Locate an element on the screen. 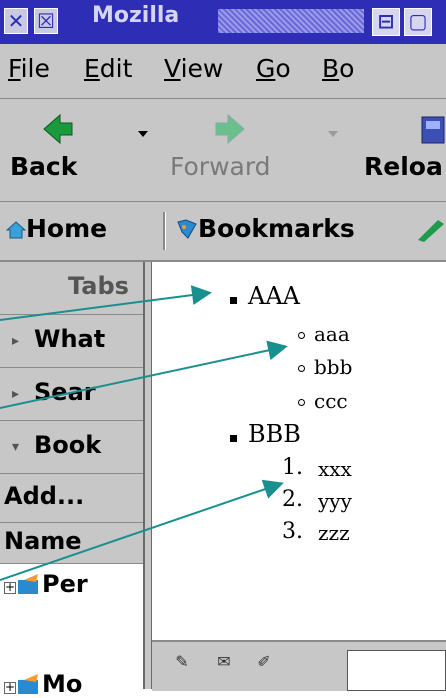 The height and width of the screenshot is (698, 446). arrow-to-unordered-list is located at coordinates (106, 303).